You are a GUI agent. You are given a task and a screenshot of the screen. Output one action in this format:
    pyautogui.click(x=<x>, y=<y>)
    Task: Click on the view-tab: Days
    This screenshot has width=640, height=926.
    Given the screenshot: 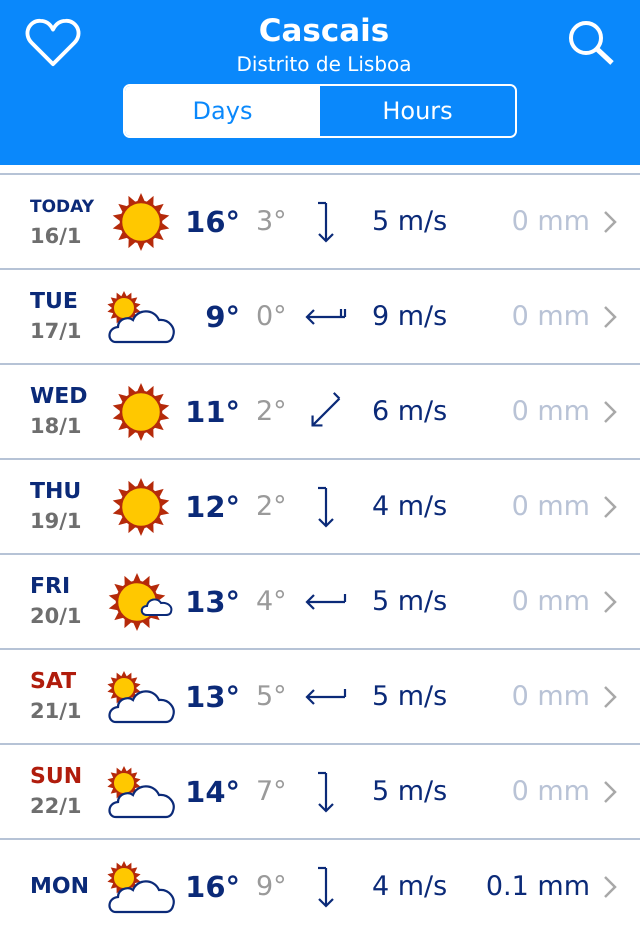 What is the action you would take?
    pyautogui.click(x=222, y=111)
    